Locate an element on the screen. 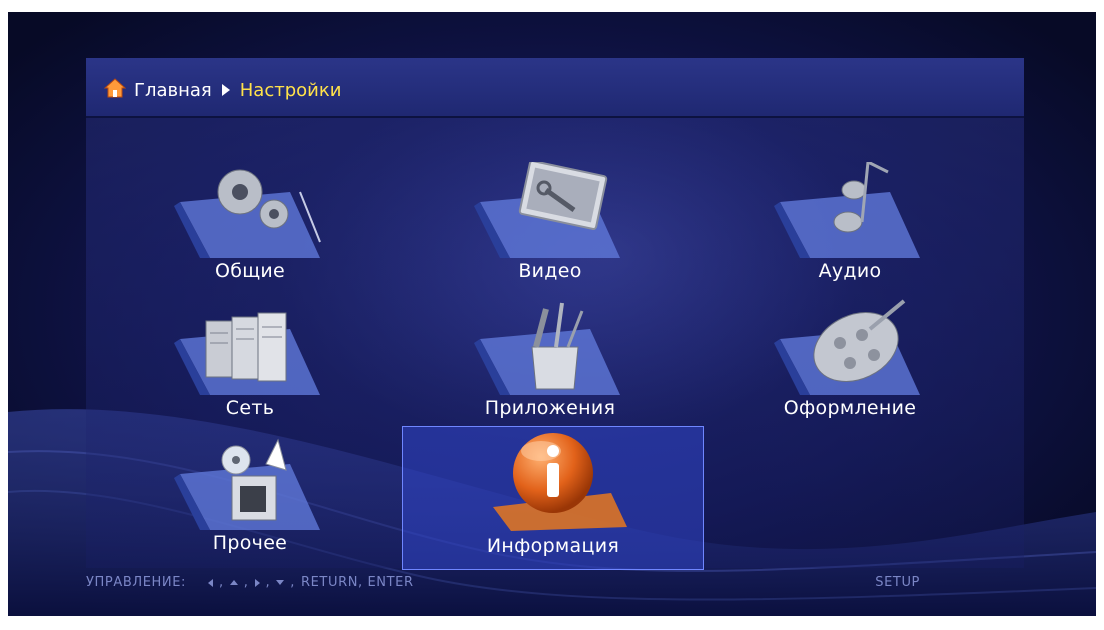 The height and width of the screenshot is (630, 1104). tools-folder-icon is located at coordinates (547, 348).